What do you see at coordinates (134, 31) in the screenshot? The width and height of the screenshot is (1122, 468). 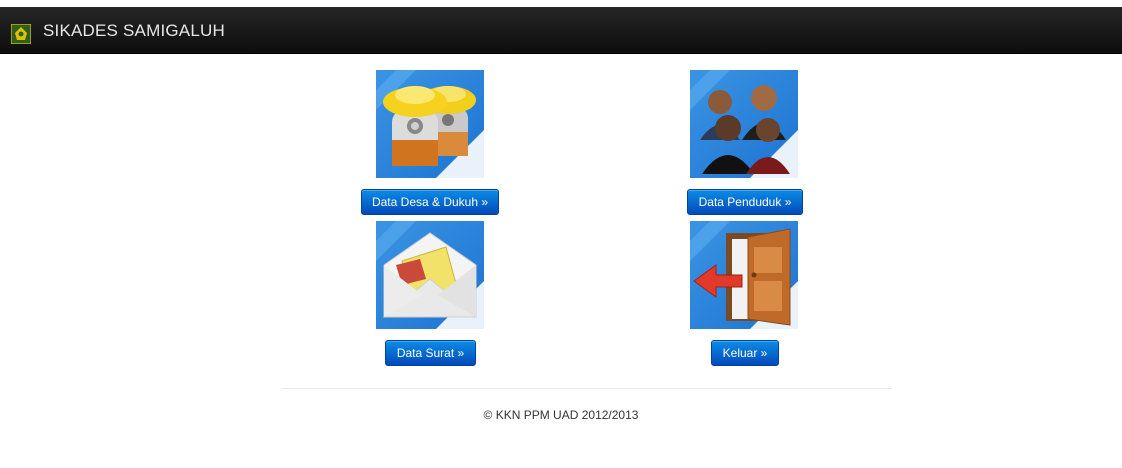 I see `brand-title: SIKADES SAMIGALUH` at bounding box center [134, 31].